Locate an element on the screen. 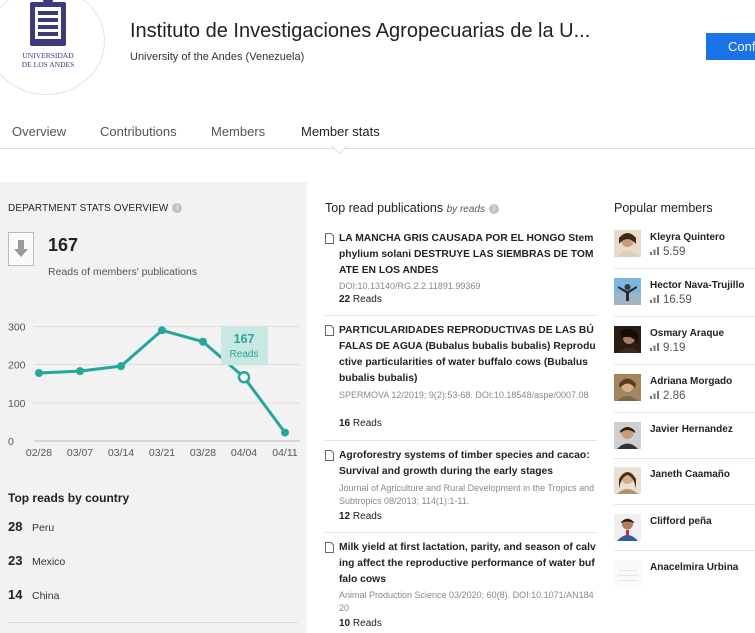  logo-text-line2: DE LOS ANDES is located at coordinates (48, 64).